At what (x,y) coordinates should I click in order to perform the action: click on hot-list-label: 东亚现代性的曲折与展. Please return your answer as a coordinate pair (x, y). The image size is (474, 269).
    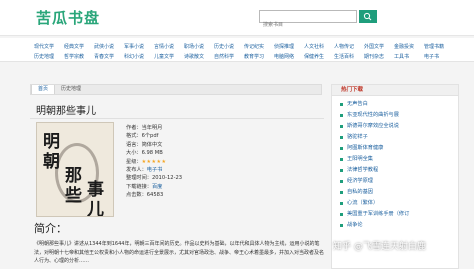
    Looking at the image, I should click on (373, 115).